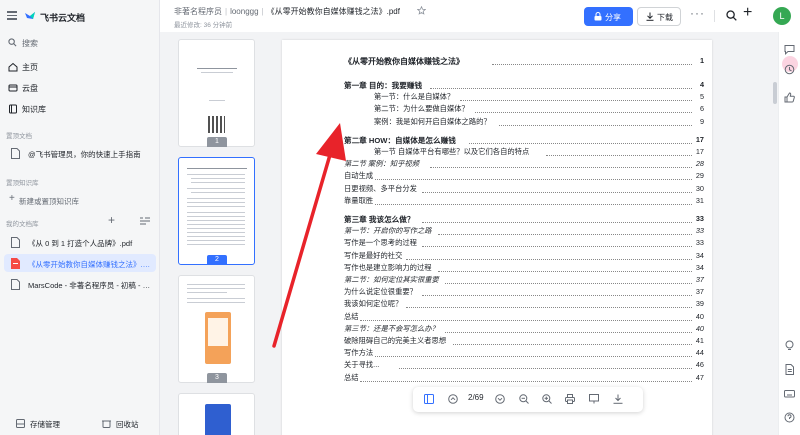  I want to click on pinned-docs-title: 置顶文档, so click(19, 136).